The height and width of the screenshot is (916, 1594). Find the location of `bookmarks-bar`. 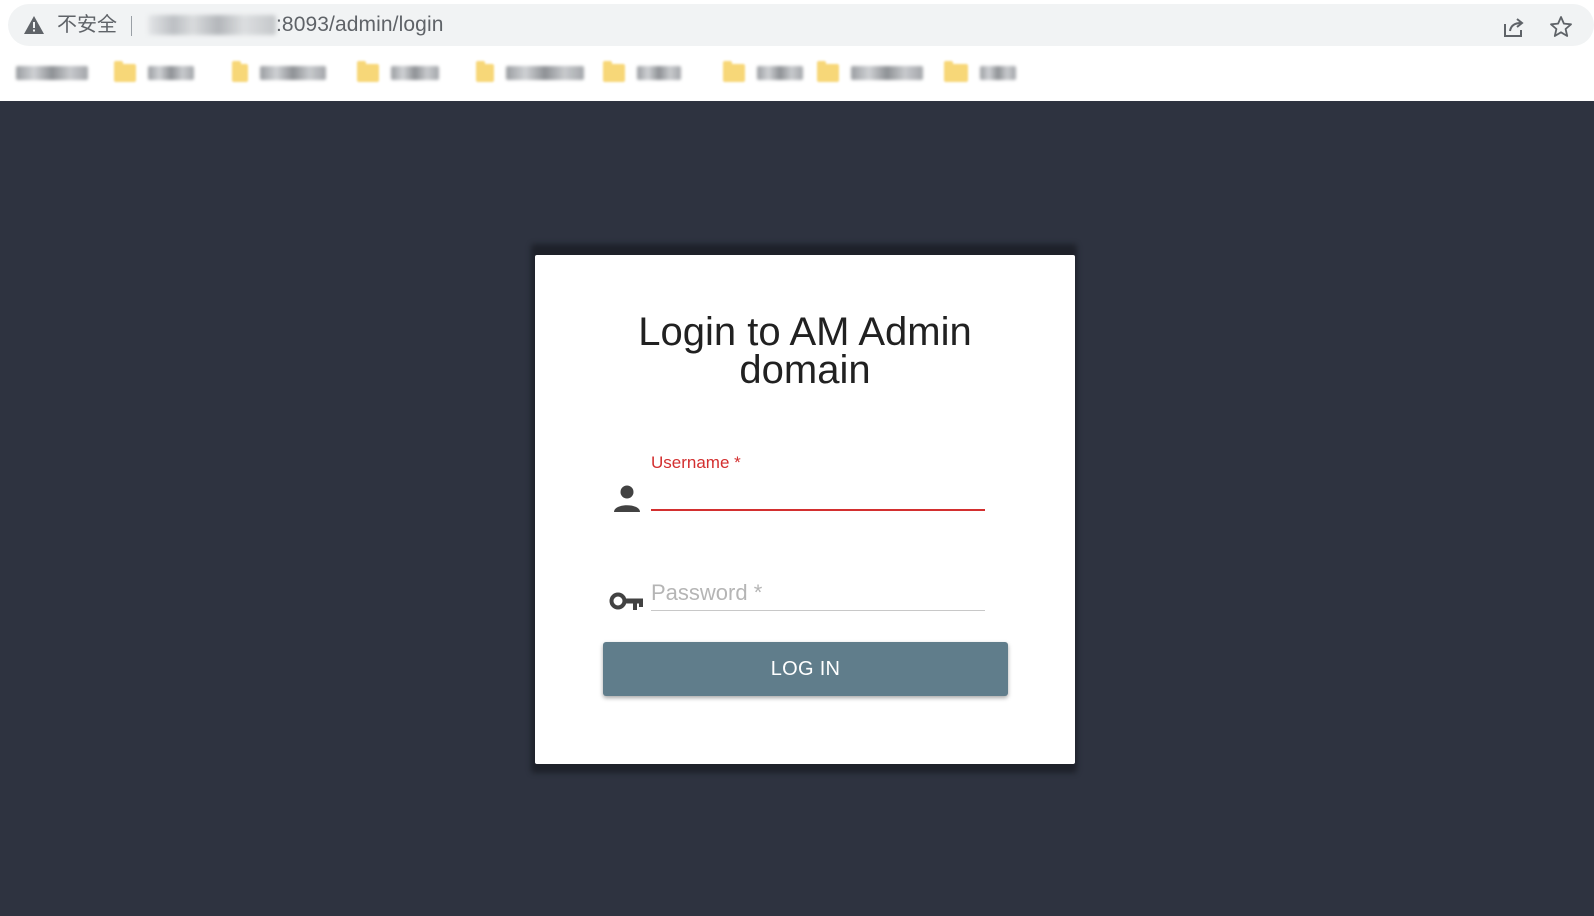

bookmarks-bar is located at coordinates (797, 72).